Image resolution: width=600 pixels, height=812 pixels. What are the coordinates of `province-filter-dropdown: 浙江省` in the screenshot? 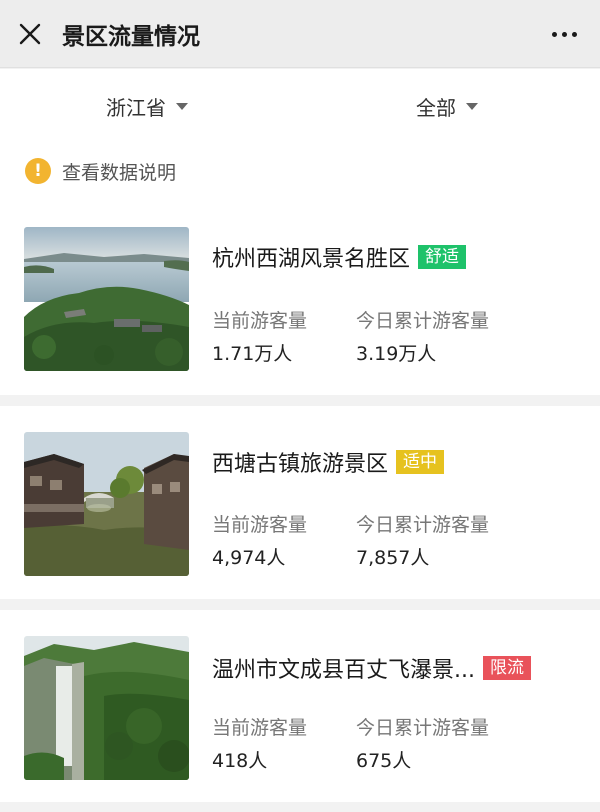 It's located at (147, 106).